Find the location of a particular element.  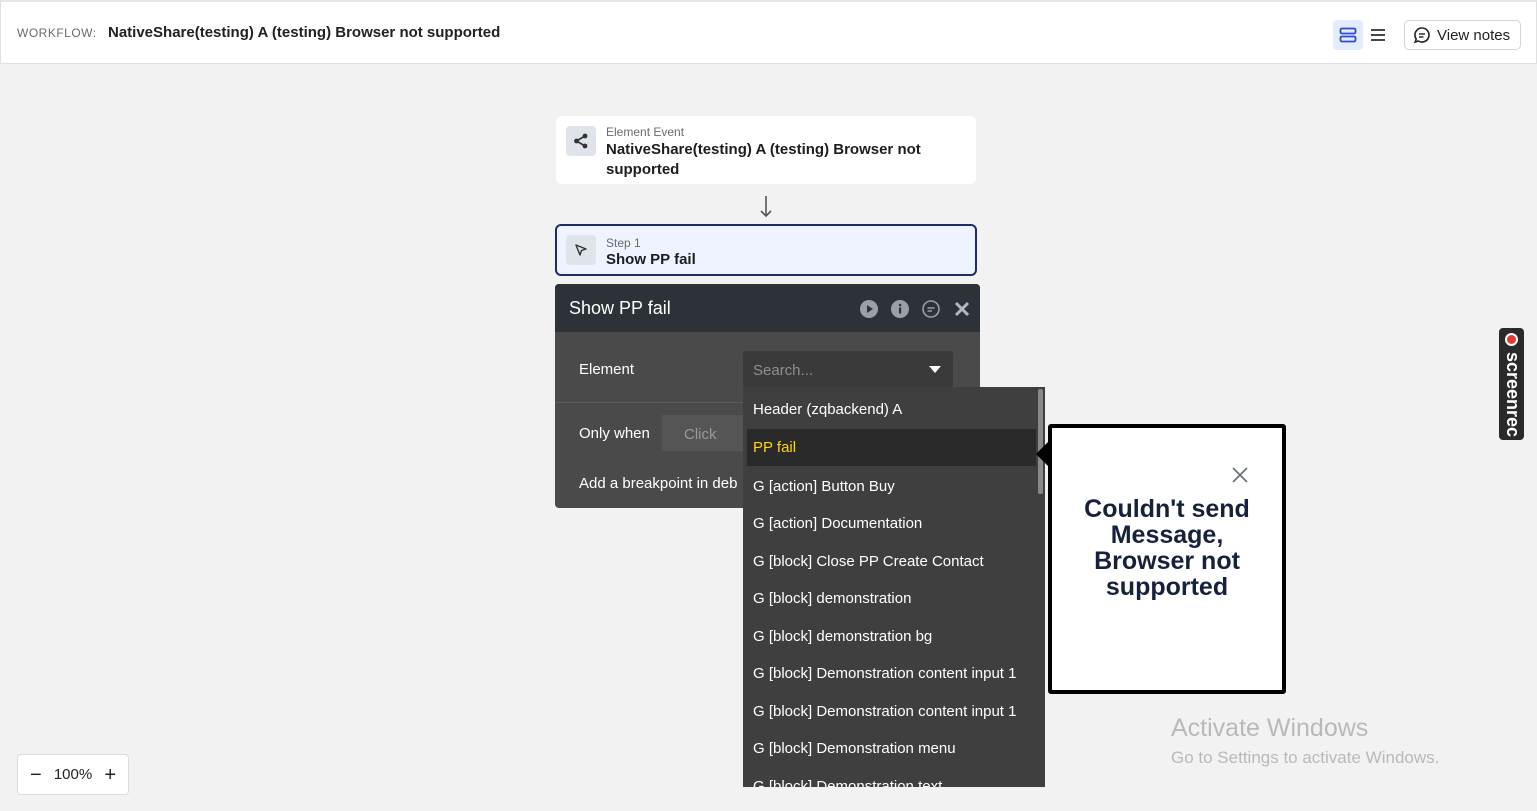

comment-icon is located at coordinates (930, 308).